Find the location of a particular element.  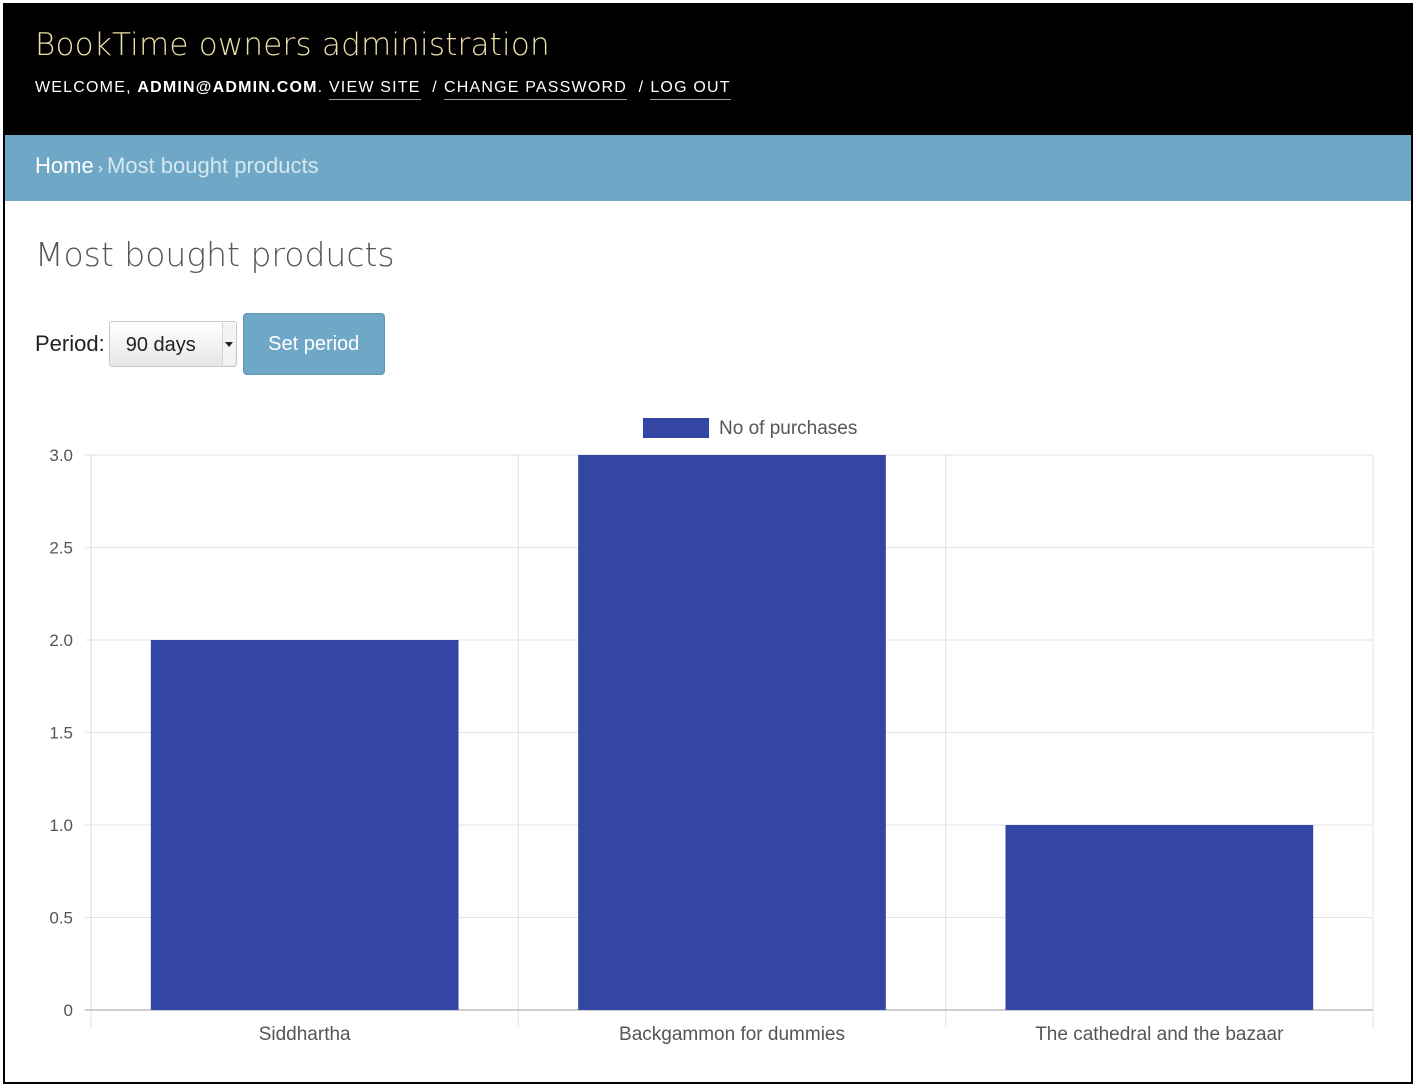

y-tick-label: 0 is located at coordinates (68, 1010).